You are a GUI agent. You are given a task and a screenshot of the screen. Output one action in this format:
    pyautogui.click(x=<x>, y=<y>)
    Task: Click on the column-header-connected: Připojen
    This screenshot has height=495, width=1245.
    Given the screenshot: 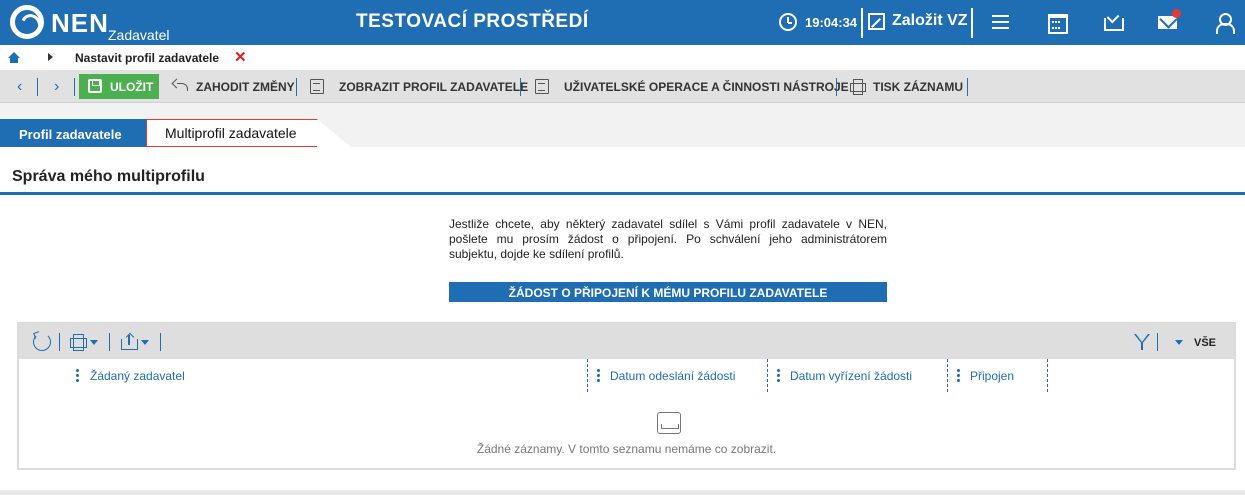 What is the action you would take?
    pyautogui.click(x=992, y=376)
    